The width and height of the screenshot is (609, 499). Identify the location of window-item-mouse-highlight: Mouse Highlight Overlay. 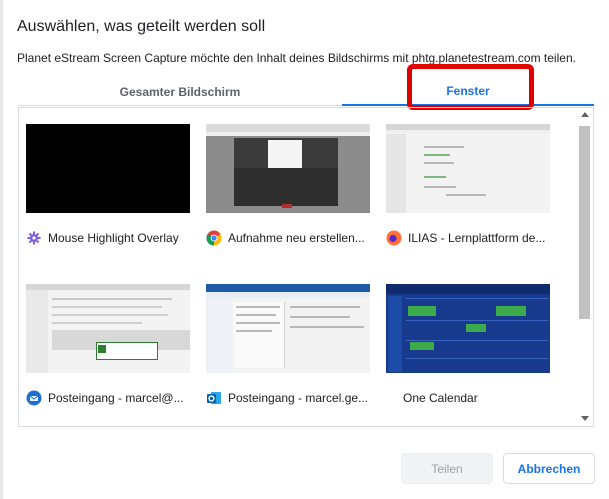
(105, 183).